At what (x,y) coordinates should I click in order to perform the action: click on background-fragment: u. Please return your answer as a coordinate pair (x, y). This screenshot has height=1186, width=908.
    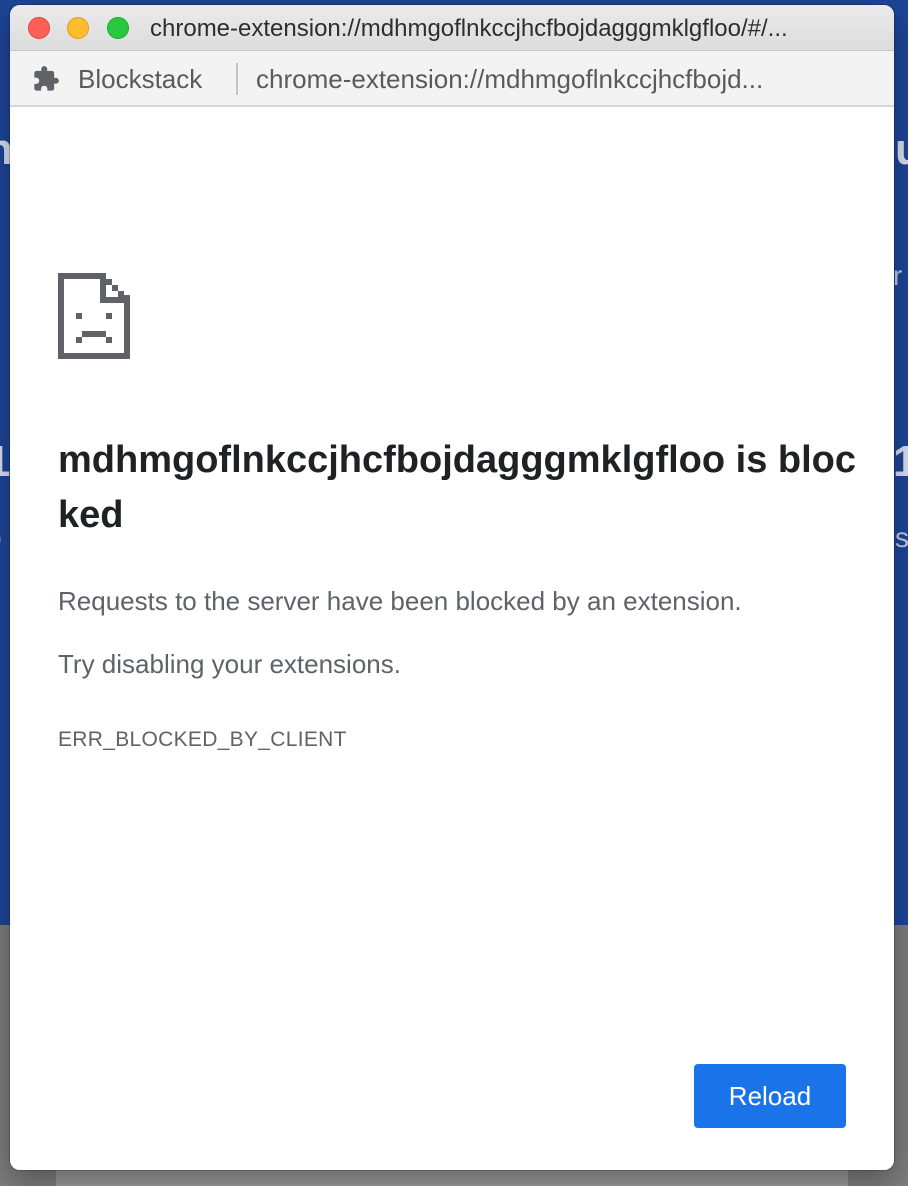
    Looking at the image, I should click on (901, 150).